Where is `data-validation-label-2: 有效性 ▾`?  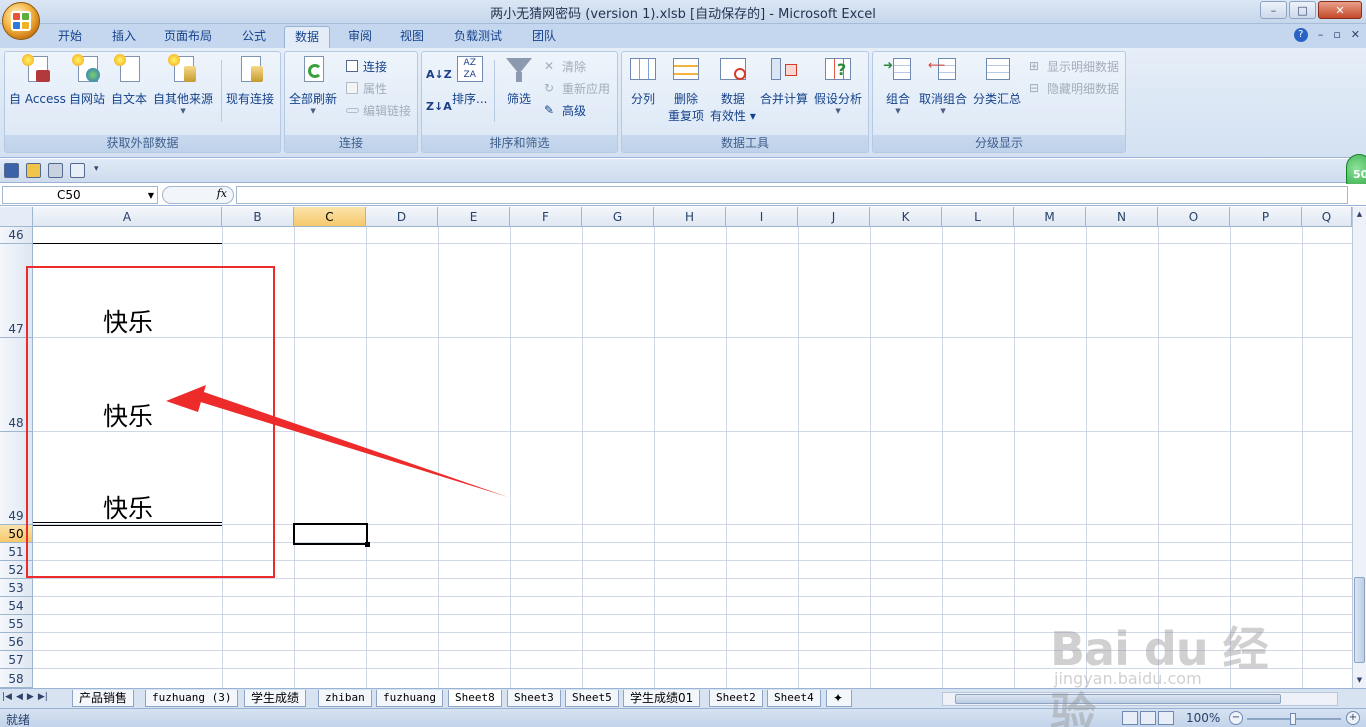 data-validation-label-2: 有效性 ▾ is located at coordinates (733, 116).